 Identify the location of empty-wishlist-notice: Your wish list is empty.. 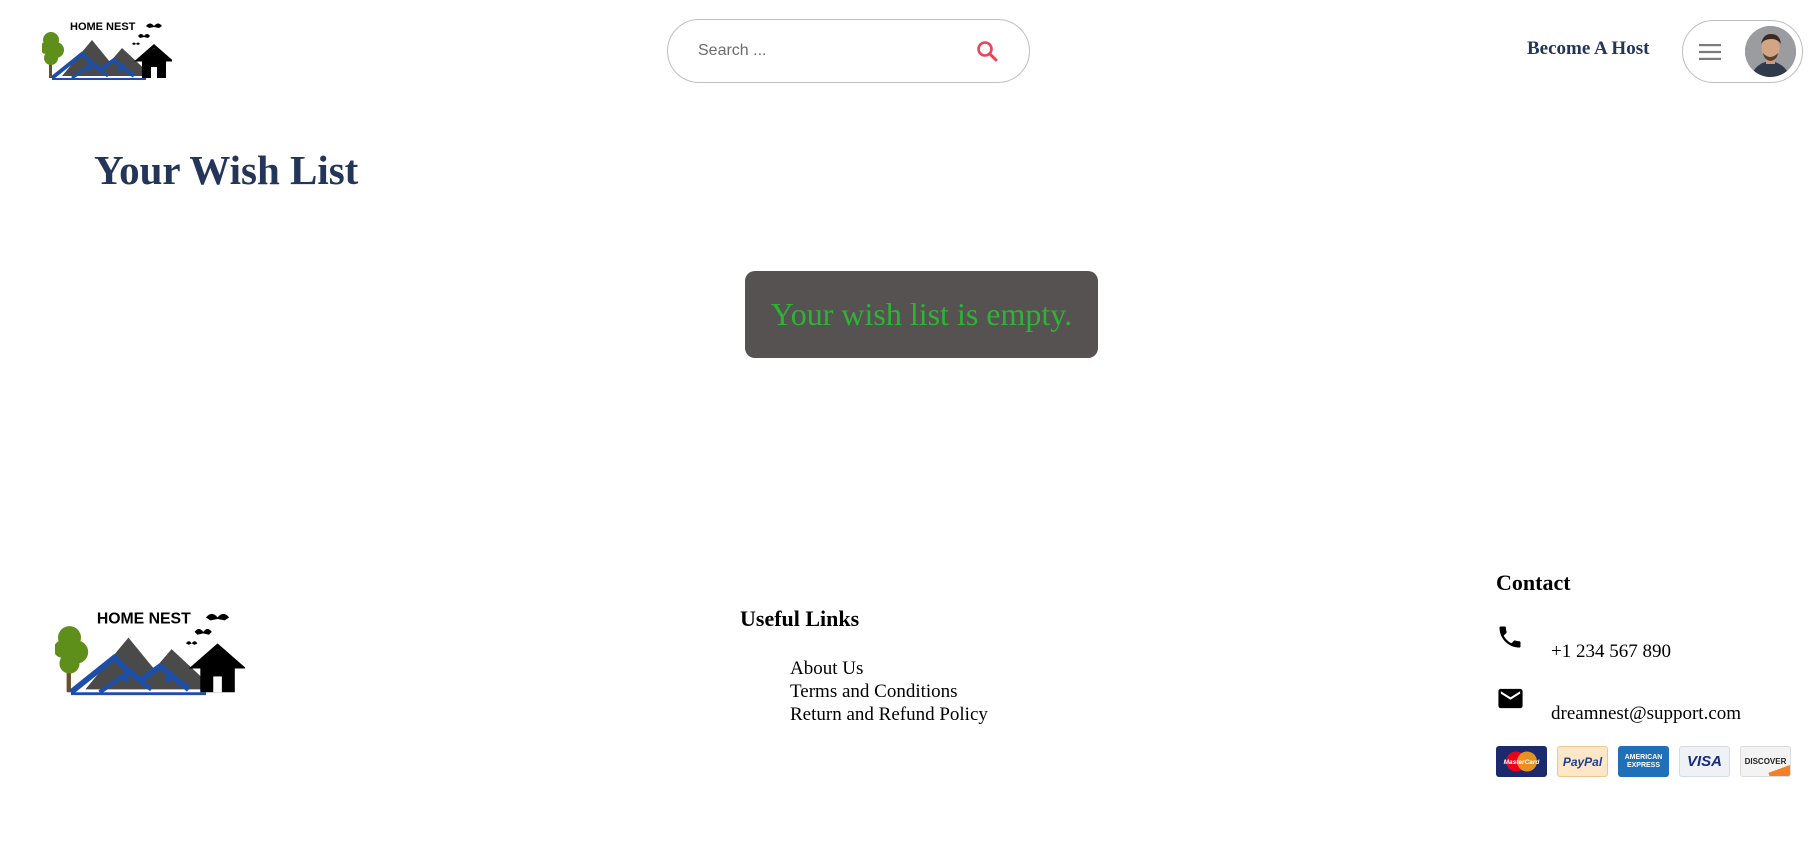
(921, 314).